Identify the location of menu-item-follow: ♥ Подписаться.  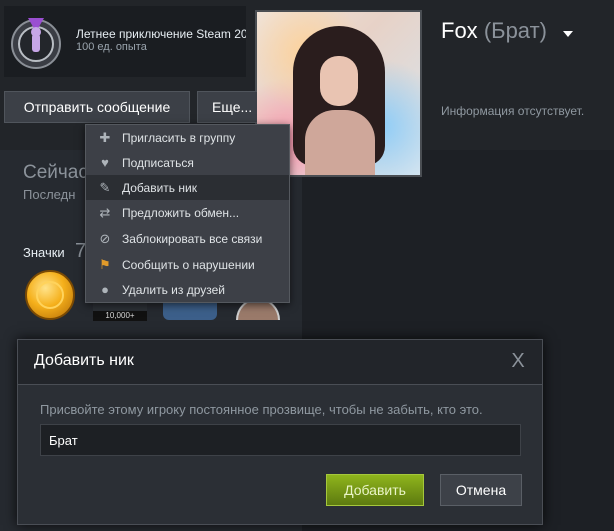
(187, 162).